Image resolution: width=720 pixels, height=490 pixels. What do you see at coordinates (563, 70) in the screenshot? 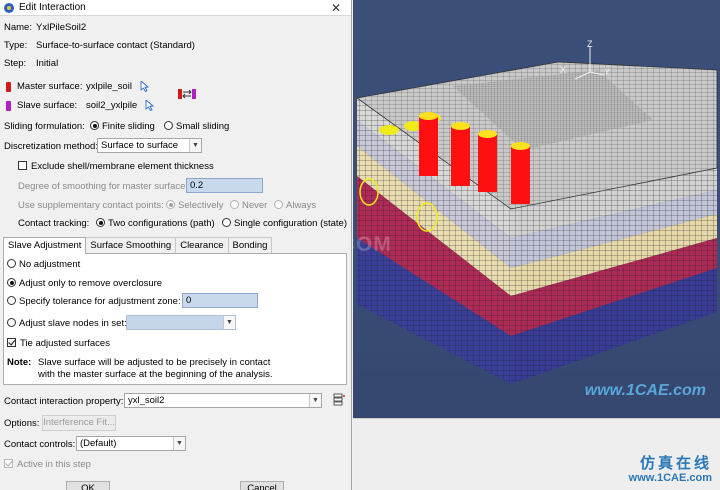
I see `axis-x-label: X` at bounding box center [563, 70].